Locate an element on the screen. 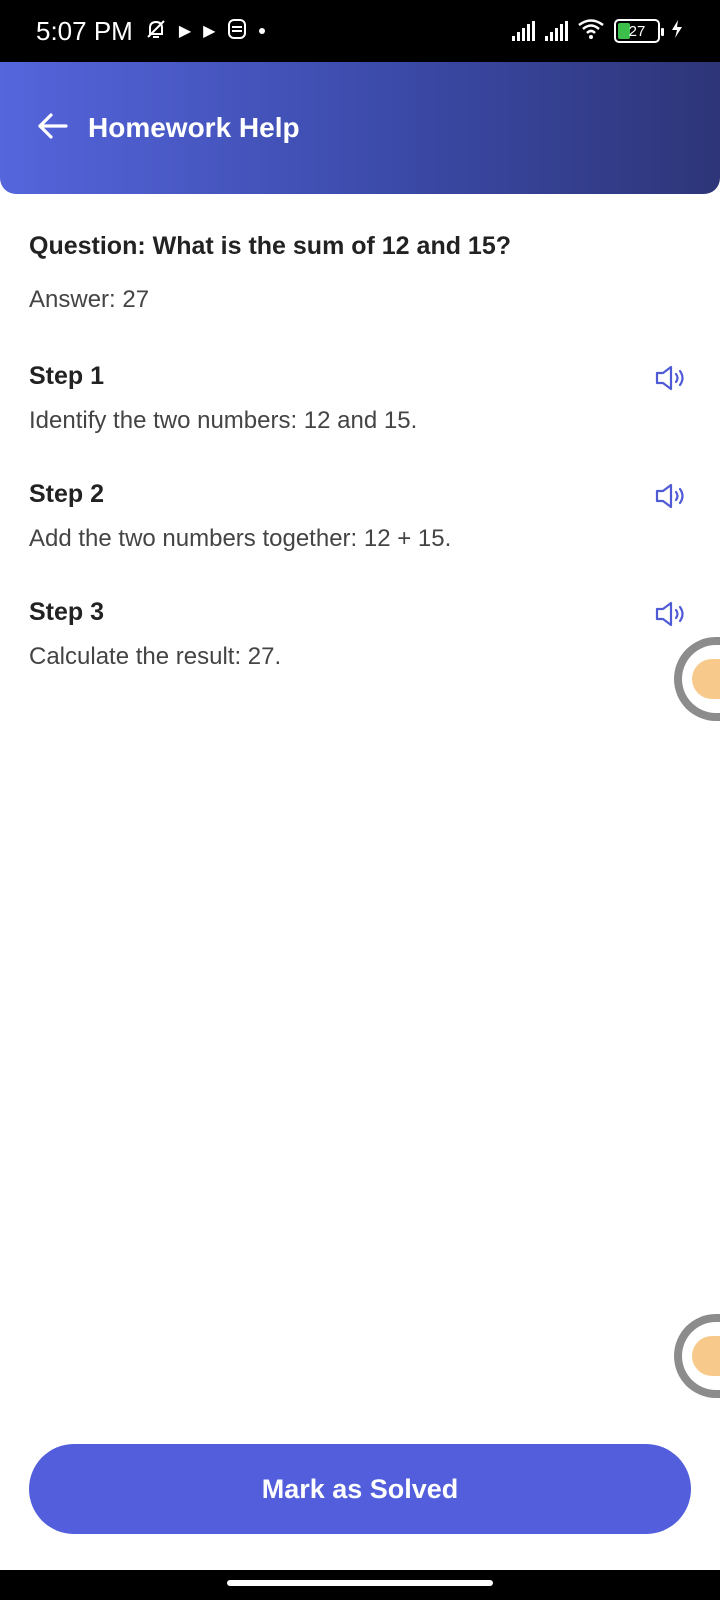 The width and height of the screenshot is (720, 1600). status-right: 27 is located at coordinates (598, 31).